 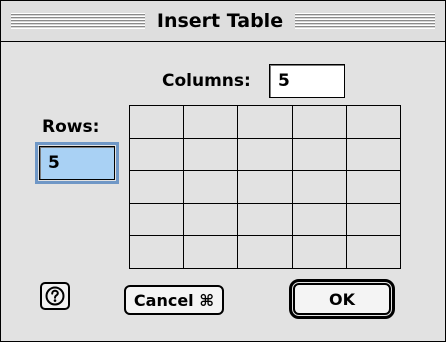 I want to click on title-bar-stripes-right, so click(x=365, y=21).